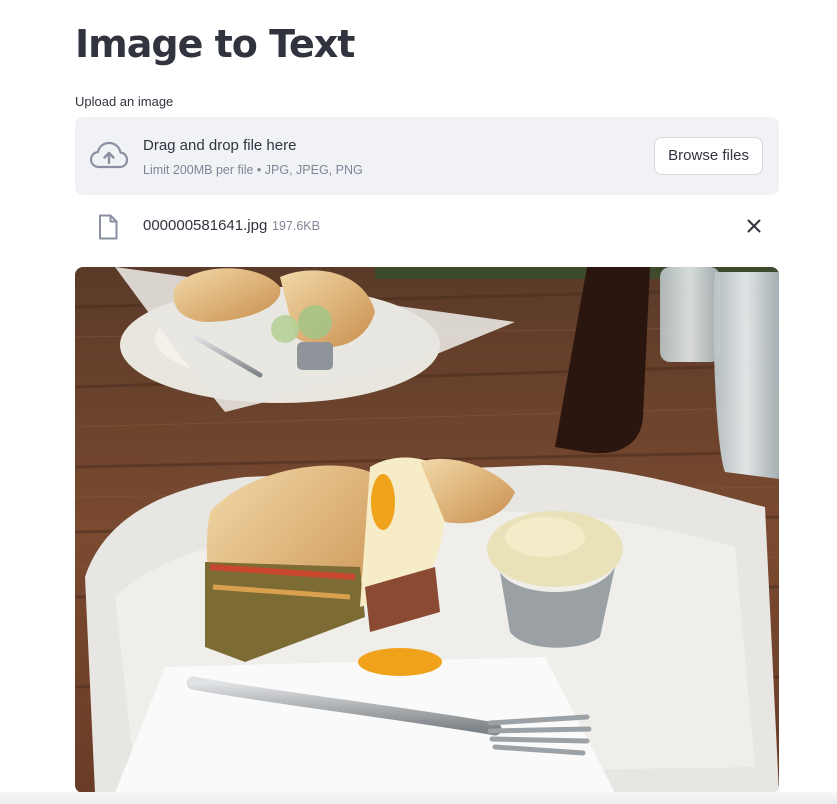  Describe the element at coordinates (108, 227) in the screenshot. I see `file-icon` at that location.